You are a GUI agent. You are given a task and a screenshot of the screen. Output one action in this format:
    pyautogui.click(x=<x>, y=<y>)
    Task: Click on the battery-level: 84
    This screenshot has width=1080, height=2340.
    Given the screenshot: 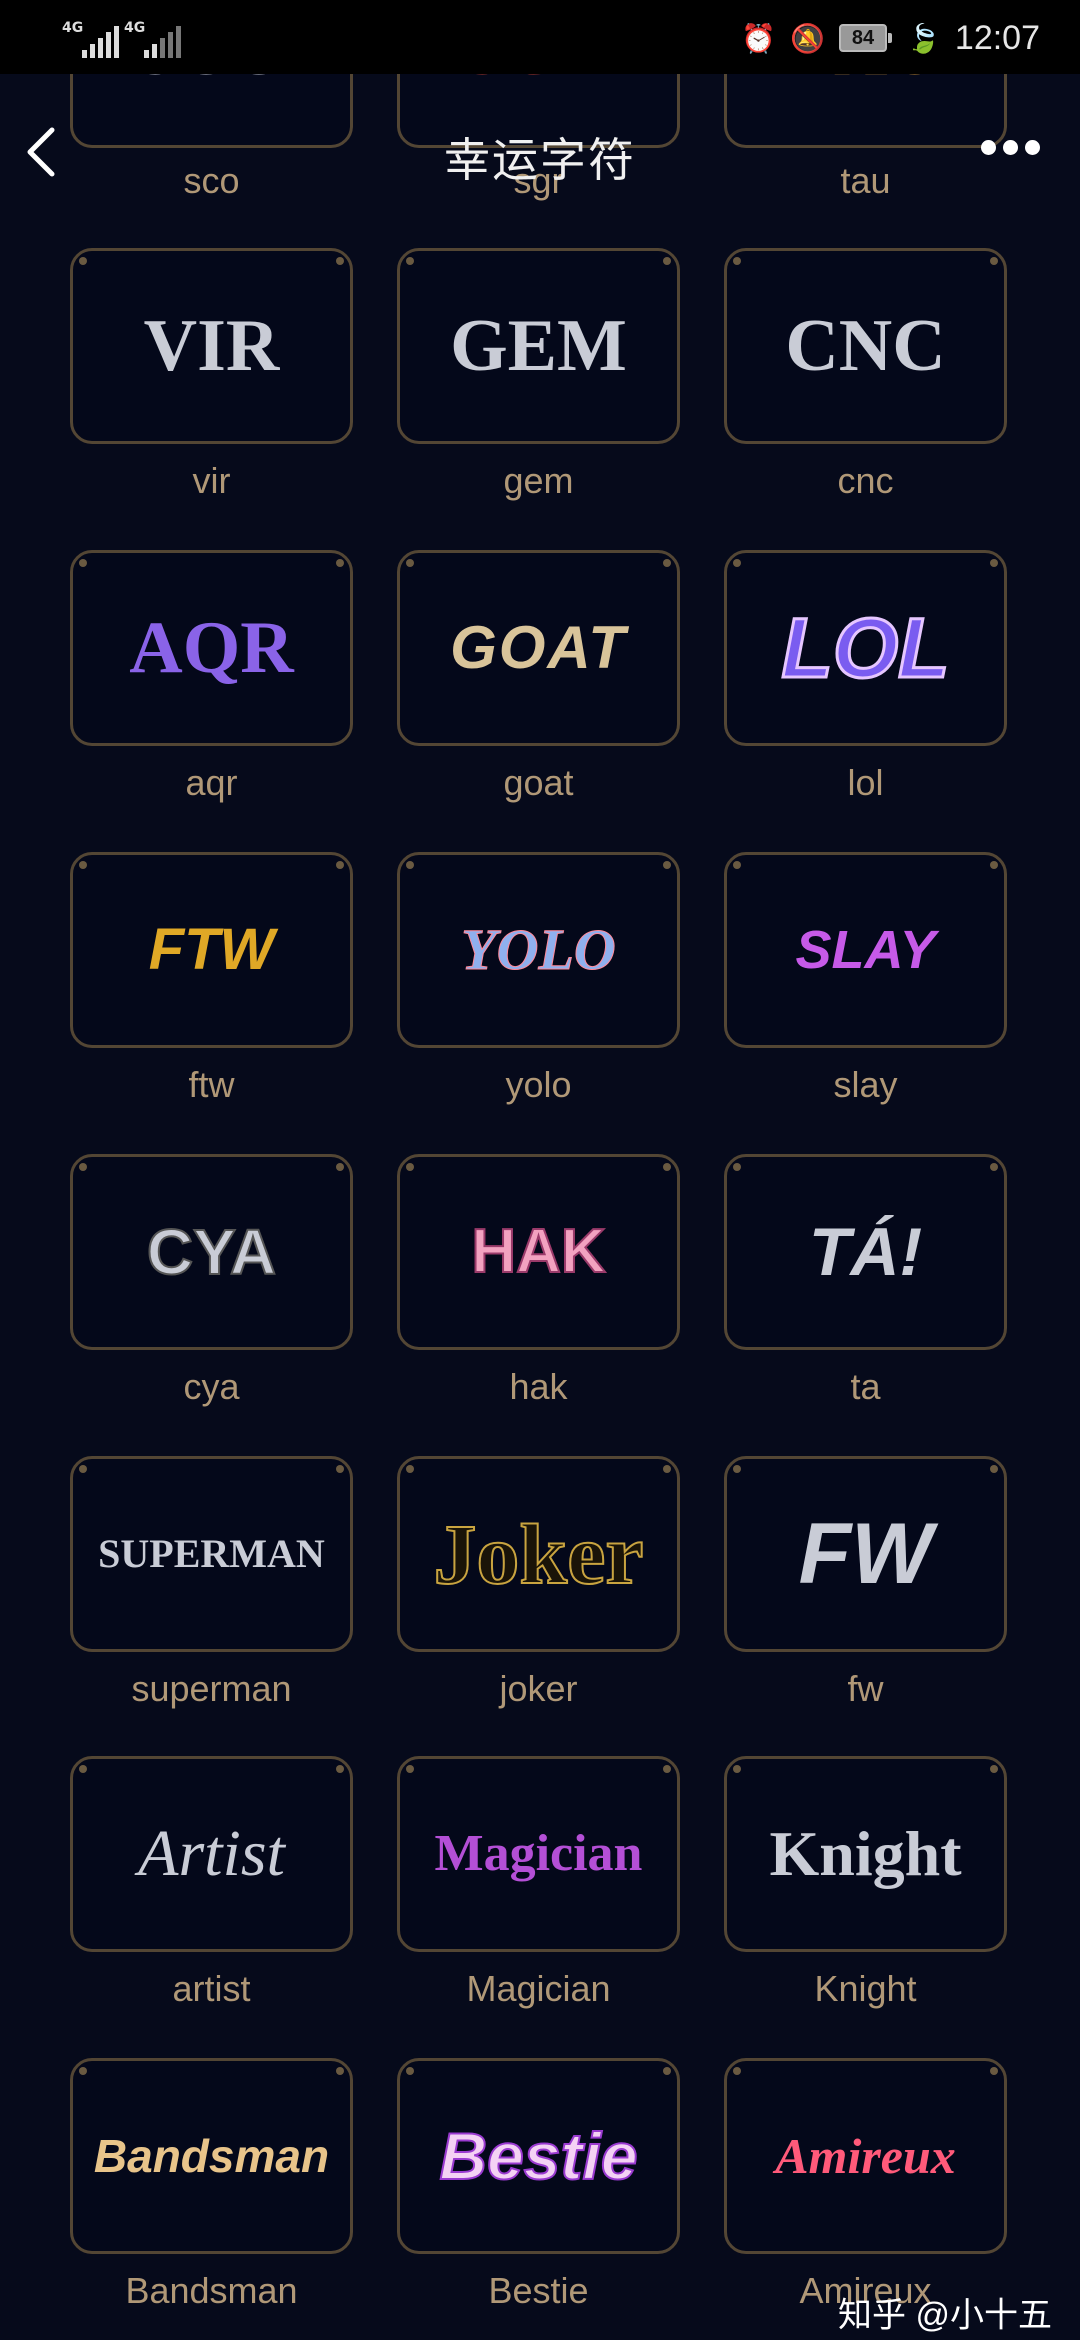 What is the action you would take?
    pyautogui.click(x=863, y=38)
    